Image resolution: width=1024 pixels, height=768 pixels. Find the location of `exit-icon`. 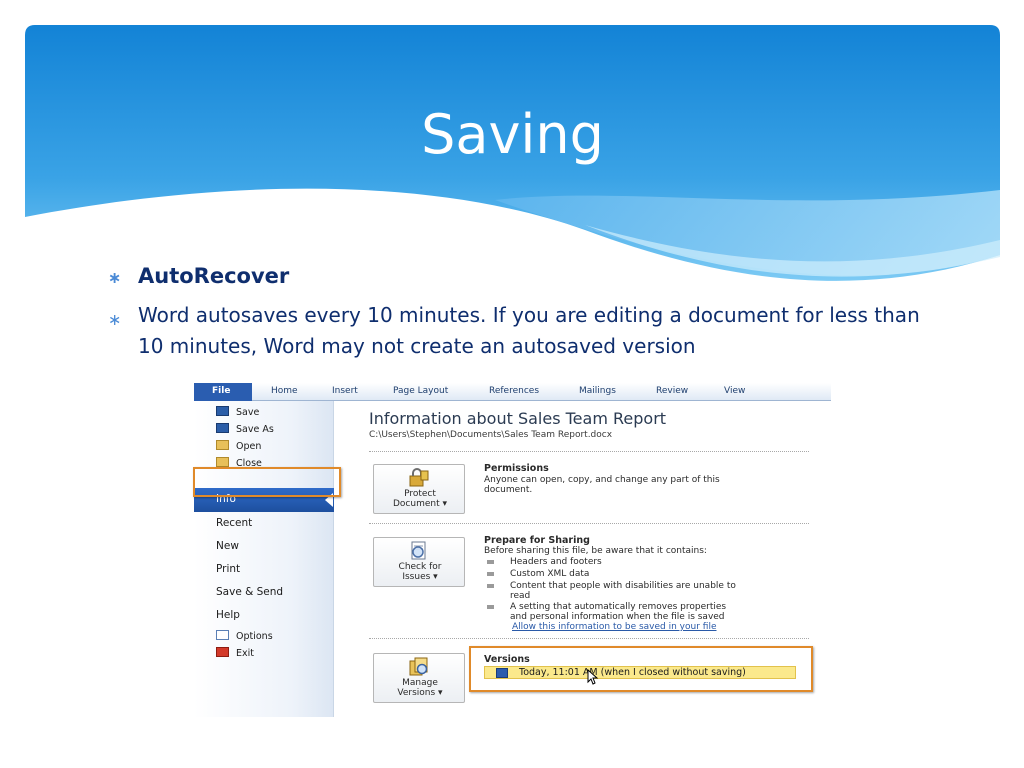

exit-icon is located at coordinates (222, 652).